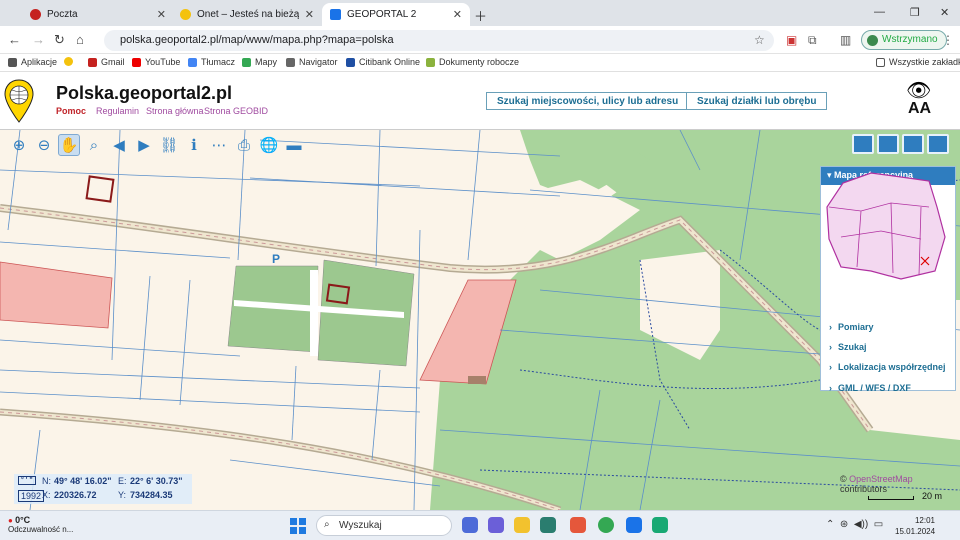  I want to click on chrome-icon, so click(606, 525).